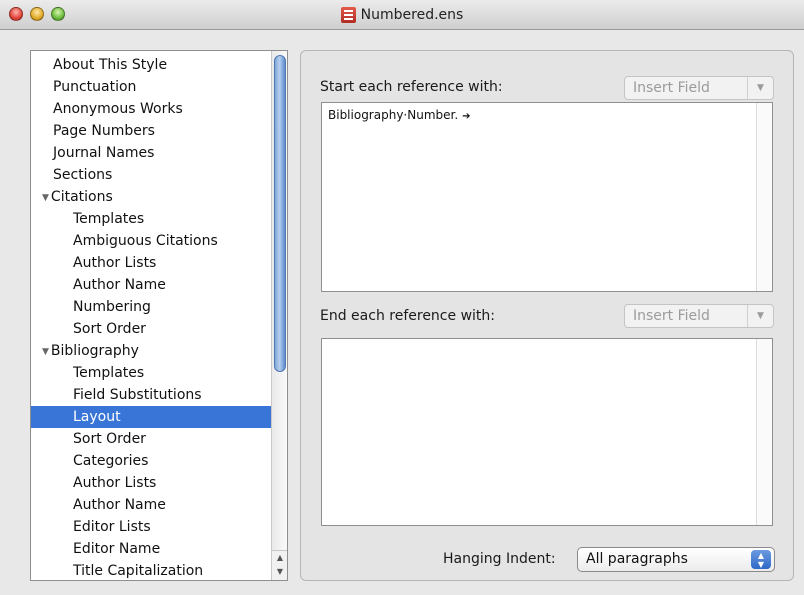  Describe the element at coordinates (95, 87) in the screenshot. I see `sidebar-item-label: Punctuation` at that location.